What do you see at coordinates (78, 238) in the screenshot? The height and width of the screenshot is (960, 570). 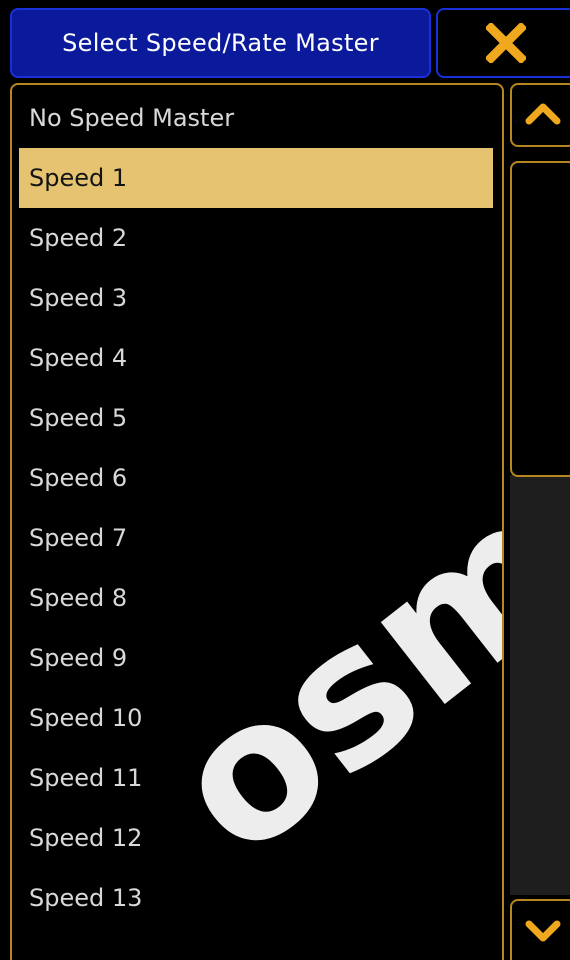 I see `list-item-label: Speed 2` at bounding box center [78, 238].